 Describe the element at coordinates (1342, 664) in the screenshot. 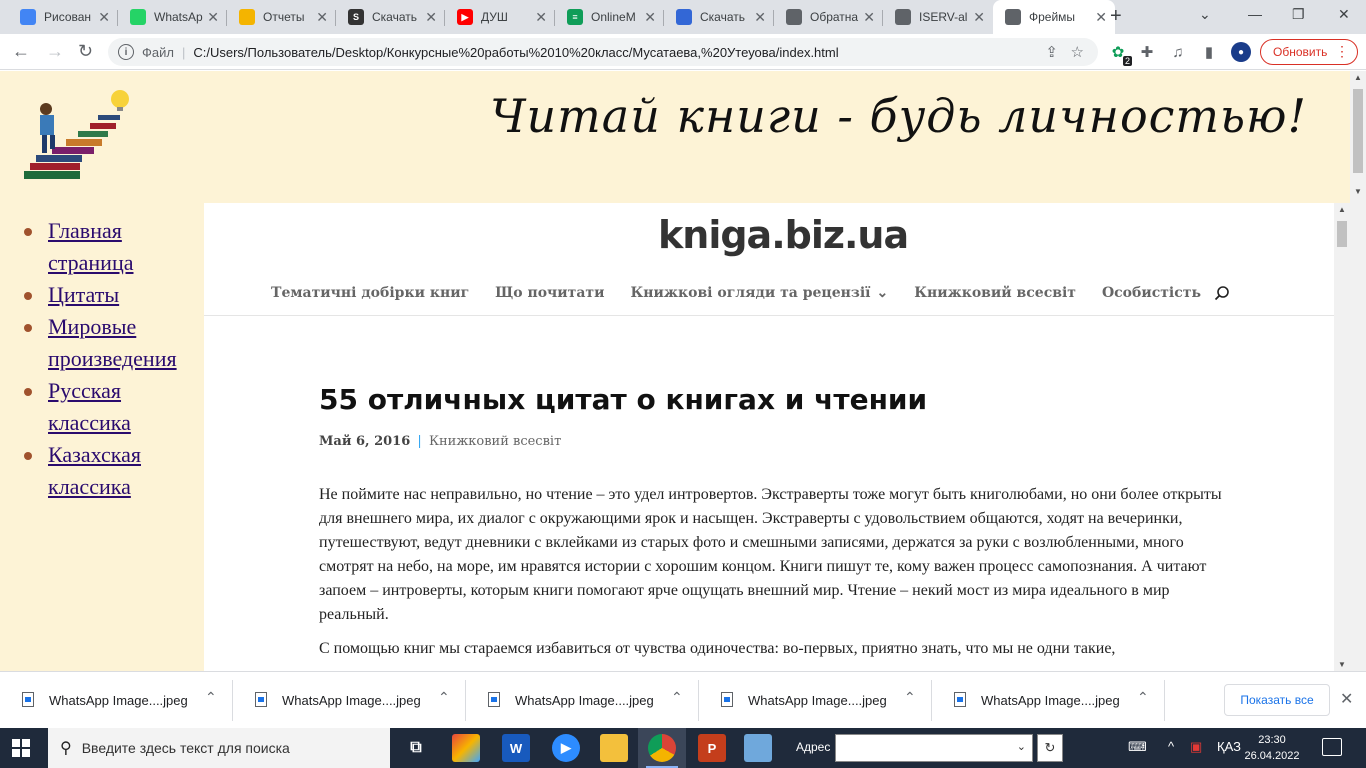

I see `scroll-down-arrow-icon: ▼` at that location.